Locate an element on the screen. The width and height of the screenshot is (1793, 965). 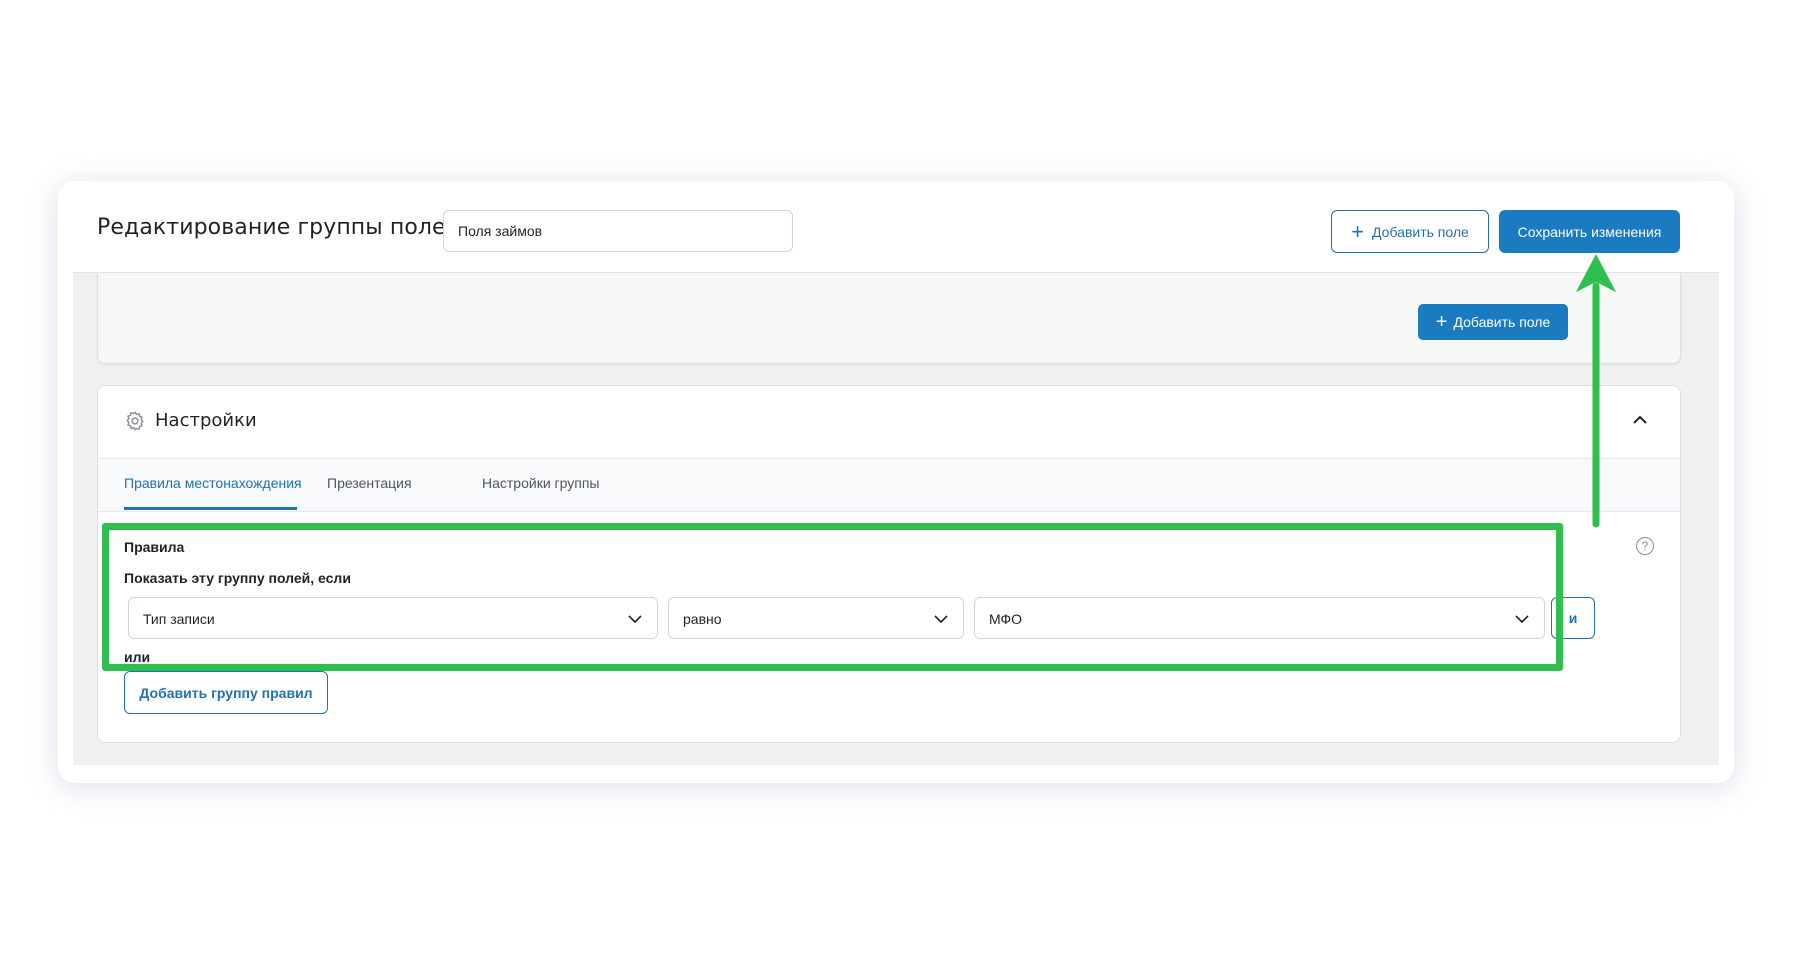
rule-value-value: МФО is located at coordinates (1006, 619).